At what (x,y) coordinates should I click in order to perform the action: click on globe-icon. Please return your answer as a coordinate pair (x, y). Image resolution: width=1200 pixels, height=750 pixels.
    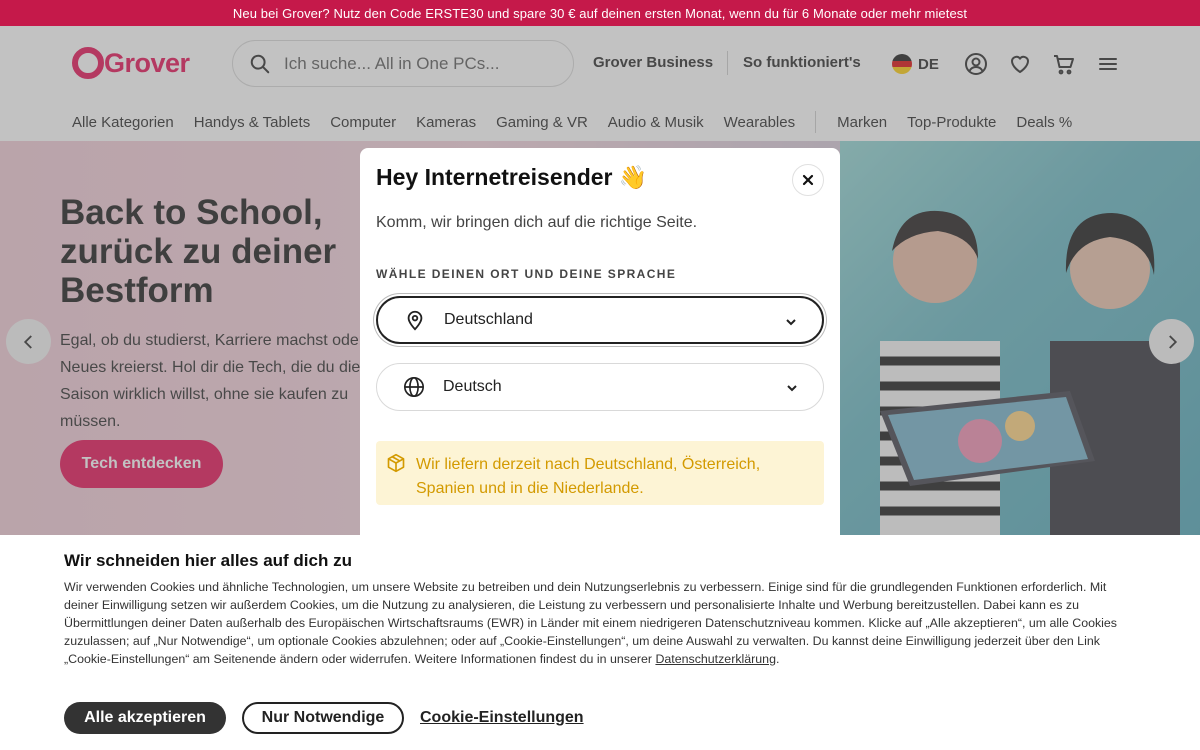
    Looking at the image, I should click on (414, 387).